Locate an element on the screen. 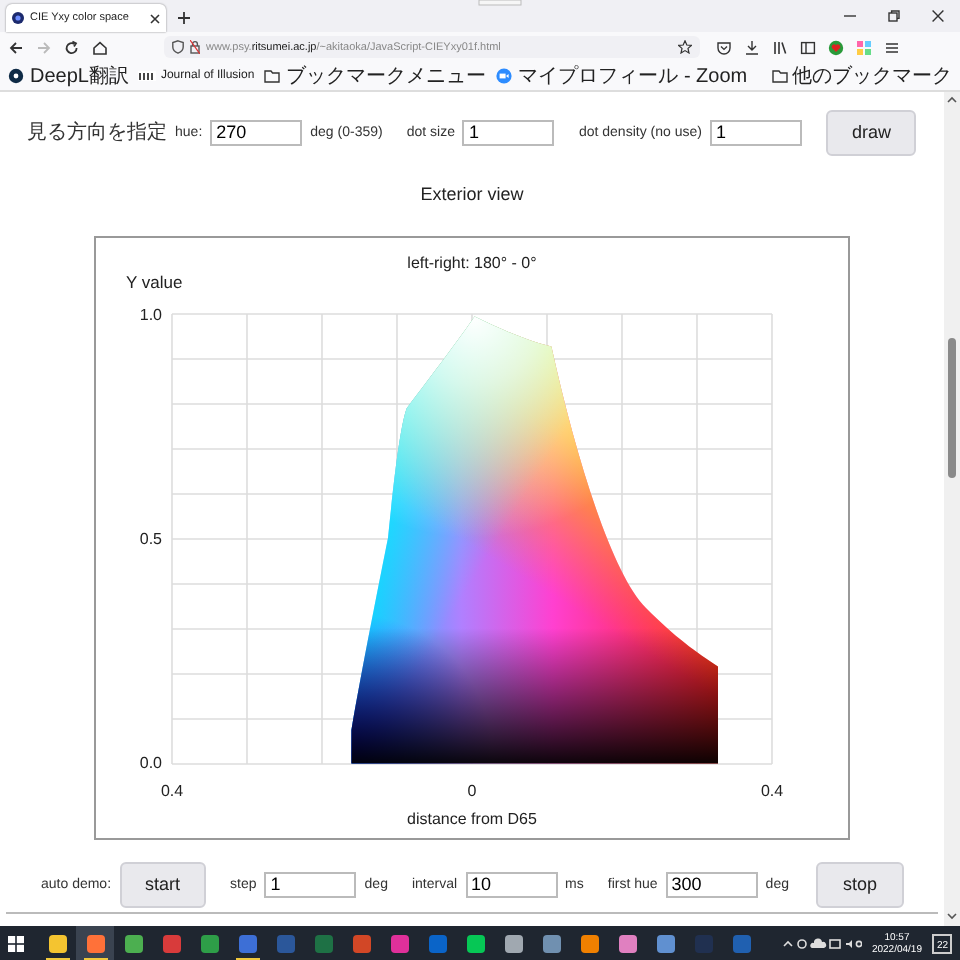 This screenshot has height=960, width=960. step-input: 1 is located at coordinates (310, 884).